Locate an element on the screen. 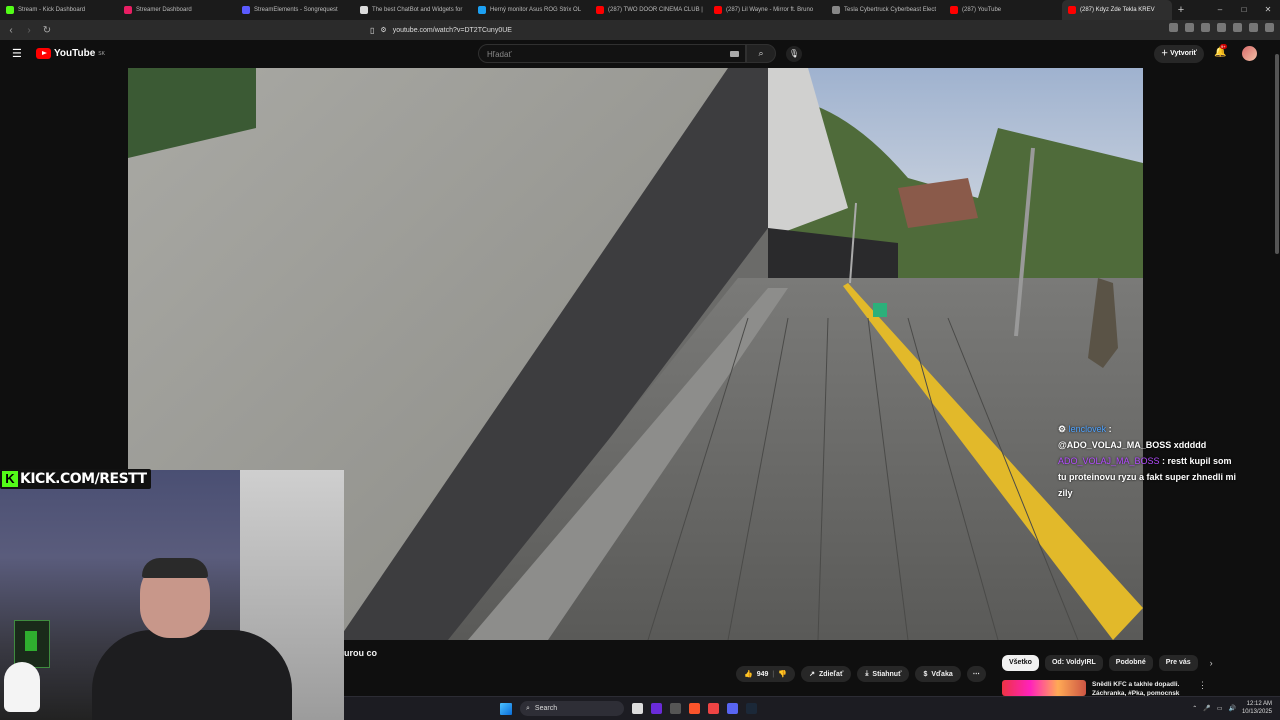  task-view-icon is located at coordinates (637, 708).